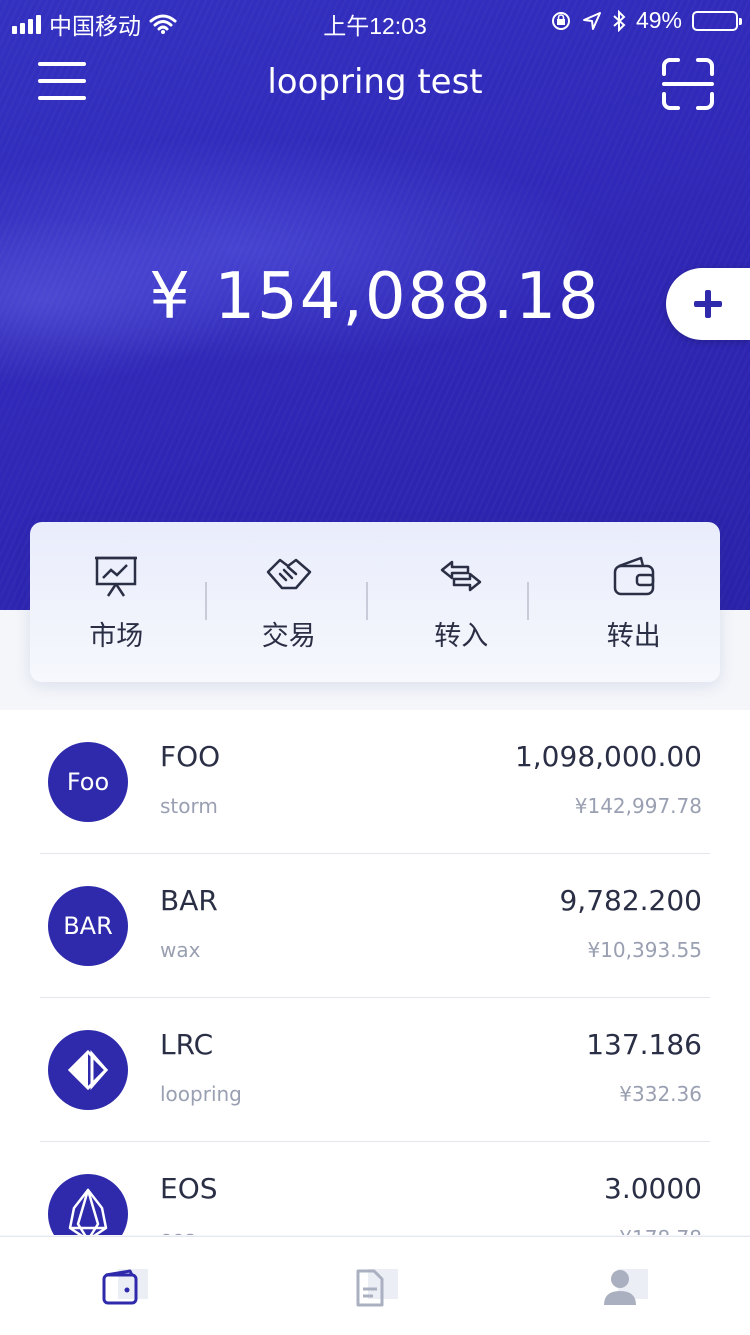 The height and width of the screenshot is (1335, 750). Describe the element at coordinates (189, 900) in the screenshot. I see `token-symbol: BAR` at that location.